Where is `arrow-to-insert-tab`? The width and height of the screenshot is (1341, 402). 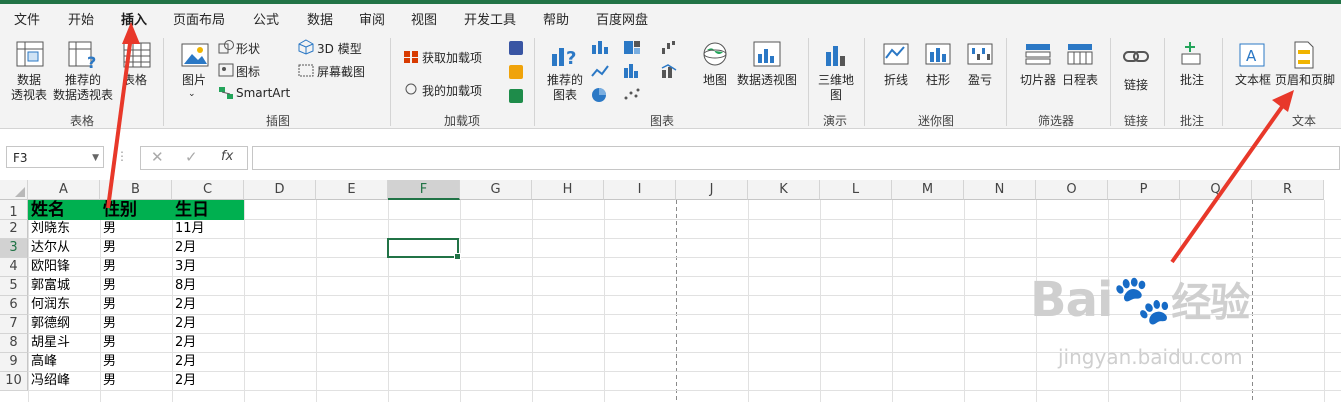 arrow-to-insert-tab is located at coordinates (119, 122).